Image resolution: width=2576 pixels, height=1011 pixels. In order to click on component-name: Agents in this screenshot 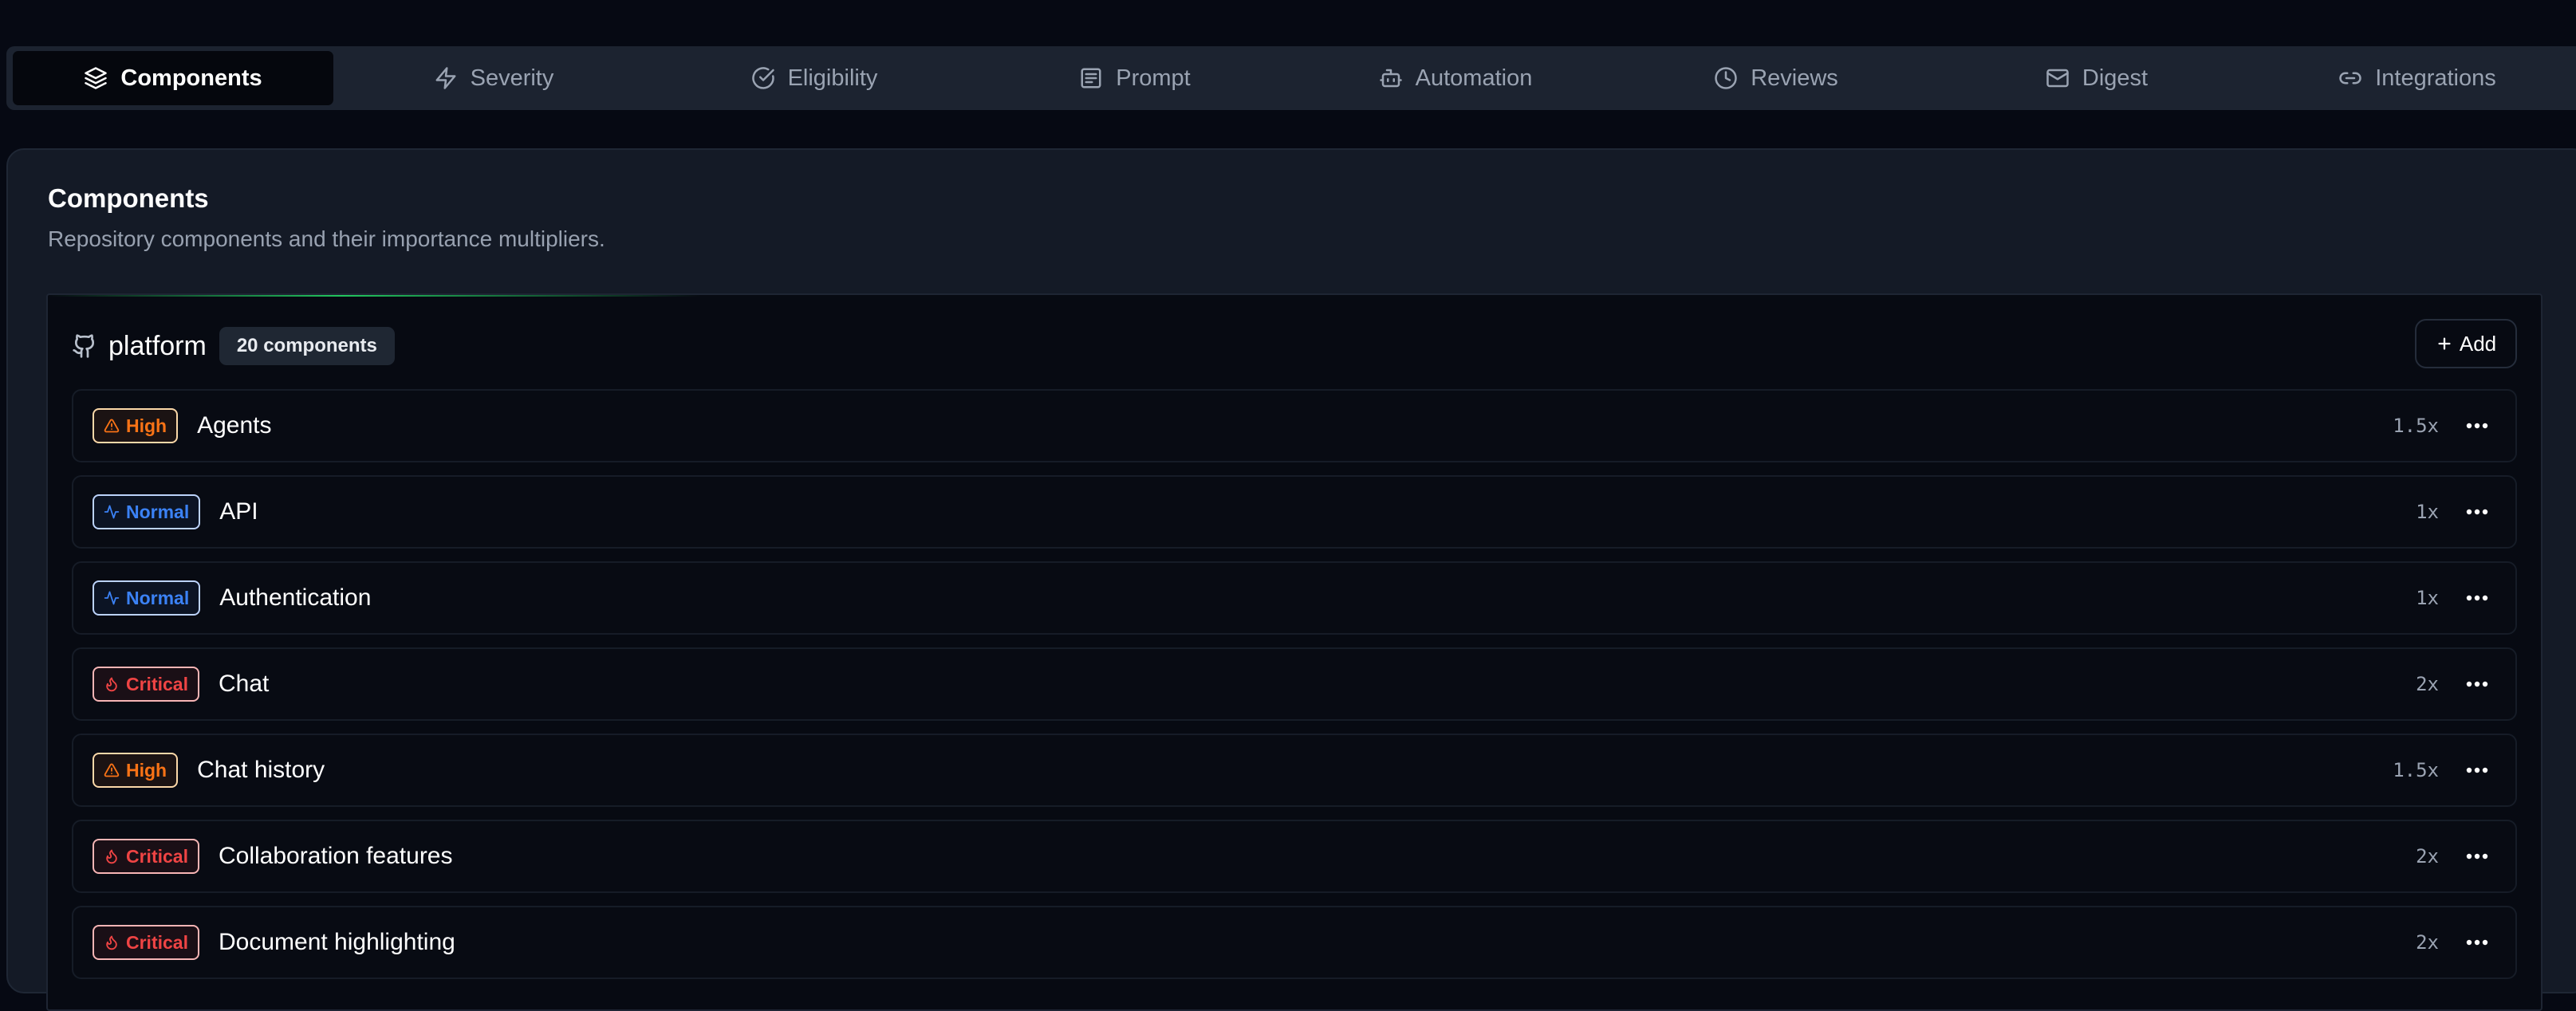, I will do `click(234, 425)`.